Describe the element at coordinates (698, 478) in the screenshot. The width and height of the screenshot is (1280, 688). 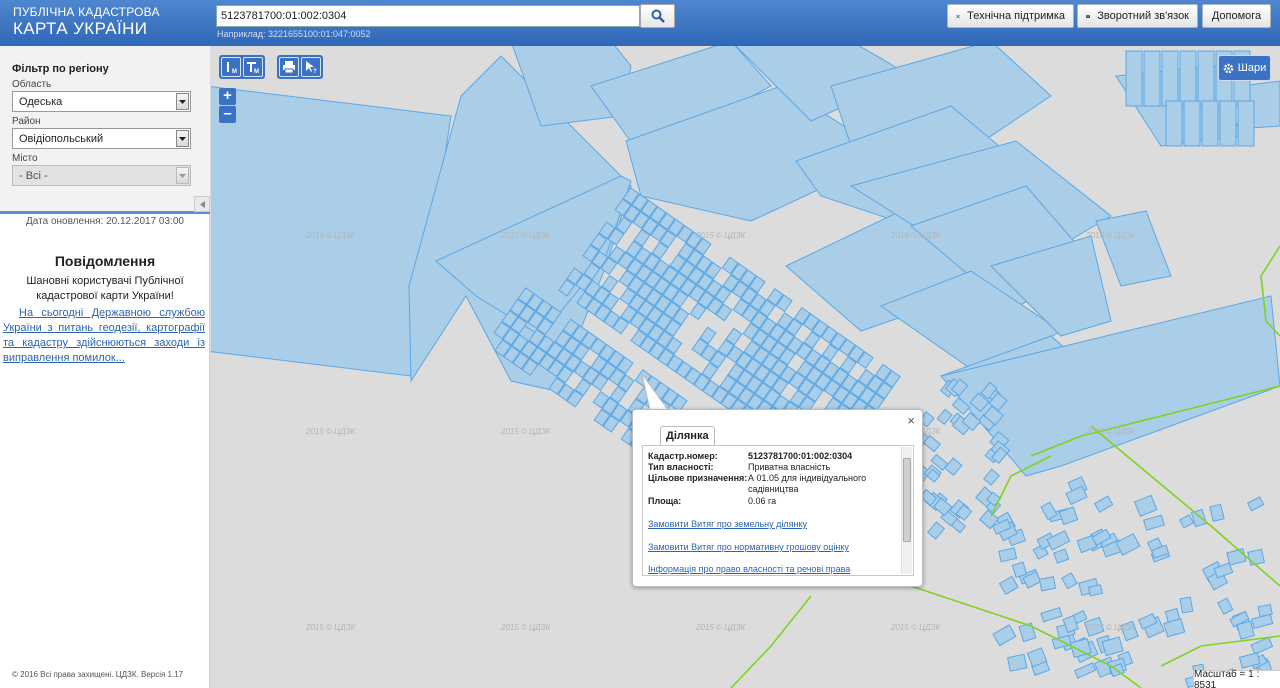
I see `row-key: Цільове призначення:` at that location.